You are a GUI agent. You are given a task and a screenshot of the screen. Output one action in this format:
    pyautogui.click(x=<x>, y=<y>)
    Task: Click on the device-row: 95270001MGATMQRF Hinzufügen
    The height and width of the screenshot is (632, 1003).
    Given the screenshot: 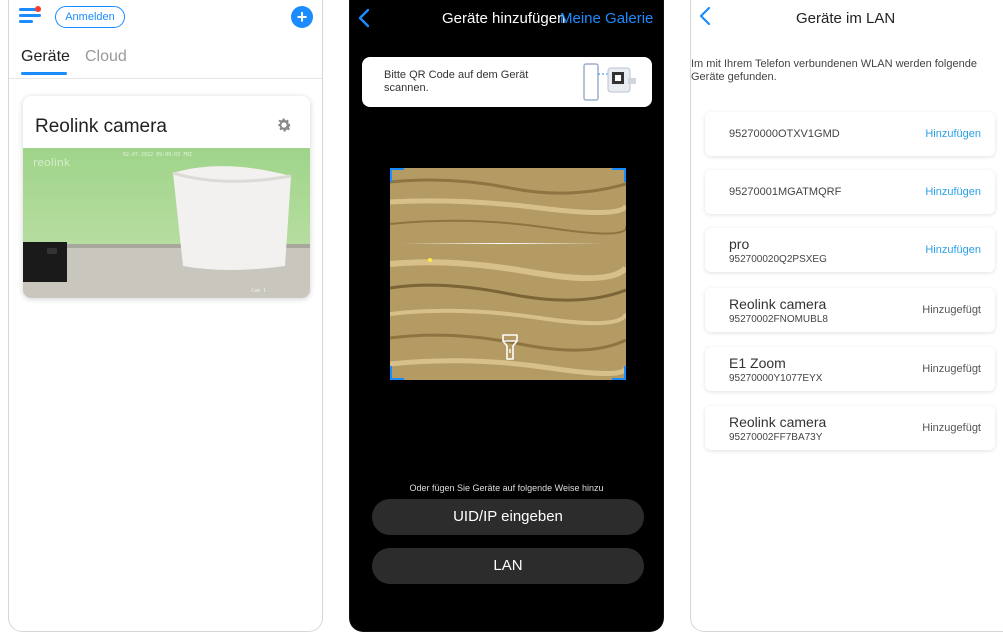 What is the action you would take?
    pyautogui.click(x=850, y=192)
    